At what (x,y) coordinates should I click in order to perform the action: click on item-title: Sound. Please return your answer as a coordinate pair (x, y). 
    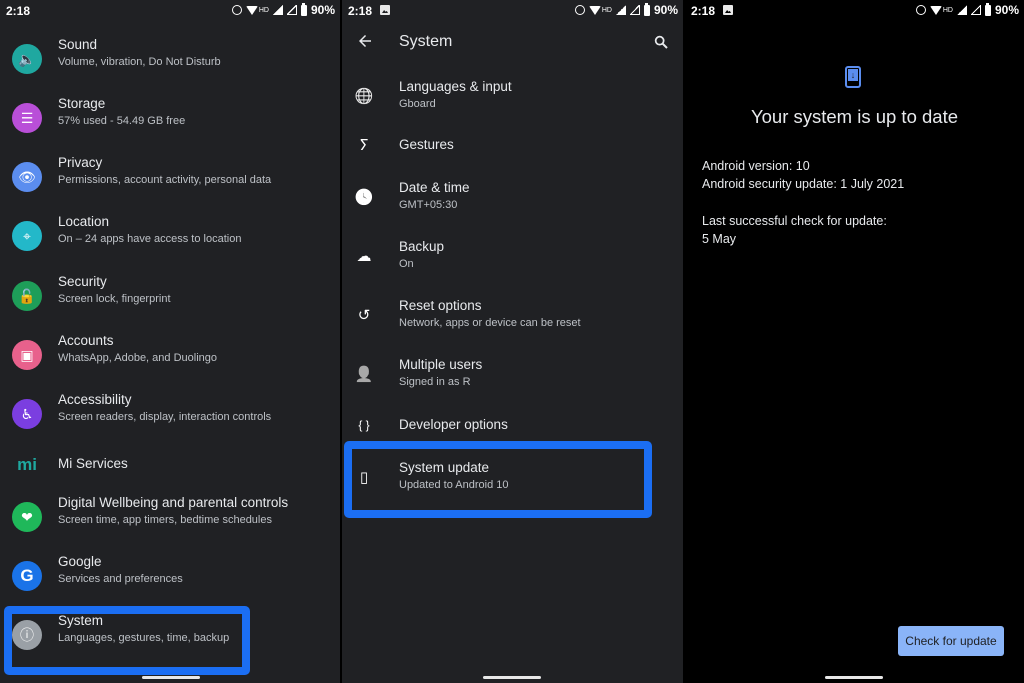
    Looking at the image, I should click on (78, 44).